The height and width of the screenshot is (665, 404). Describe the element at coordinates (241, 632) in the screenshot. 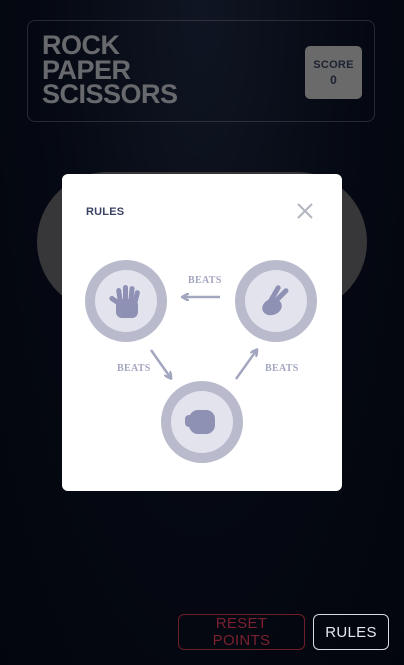

I see `reset-points-button: RESET POINTS` at that location.